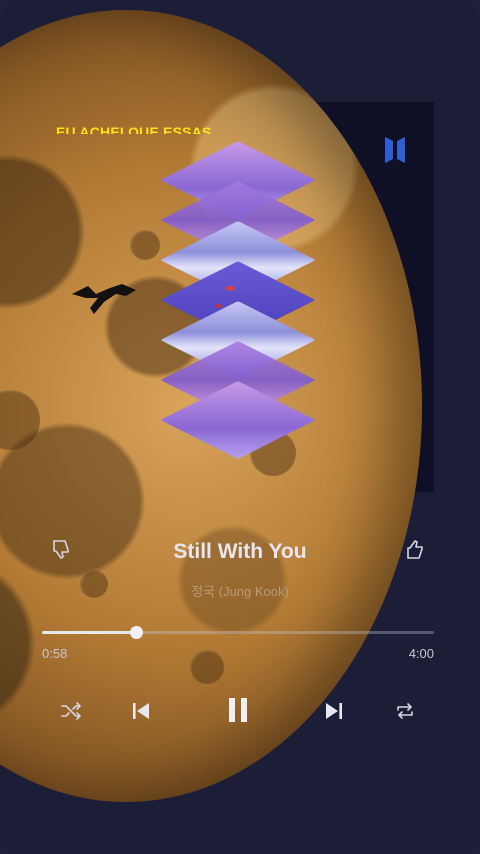  I want to click on thumbs-down-icon, so click(61, 549).